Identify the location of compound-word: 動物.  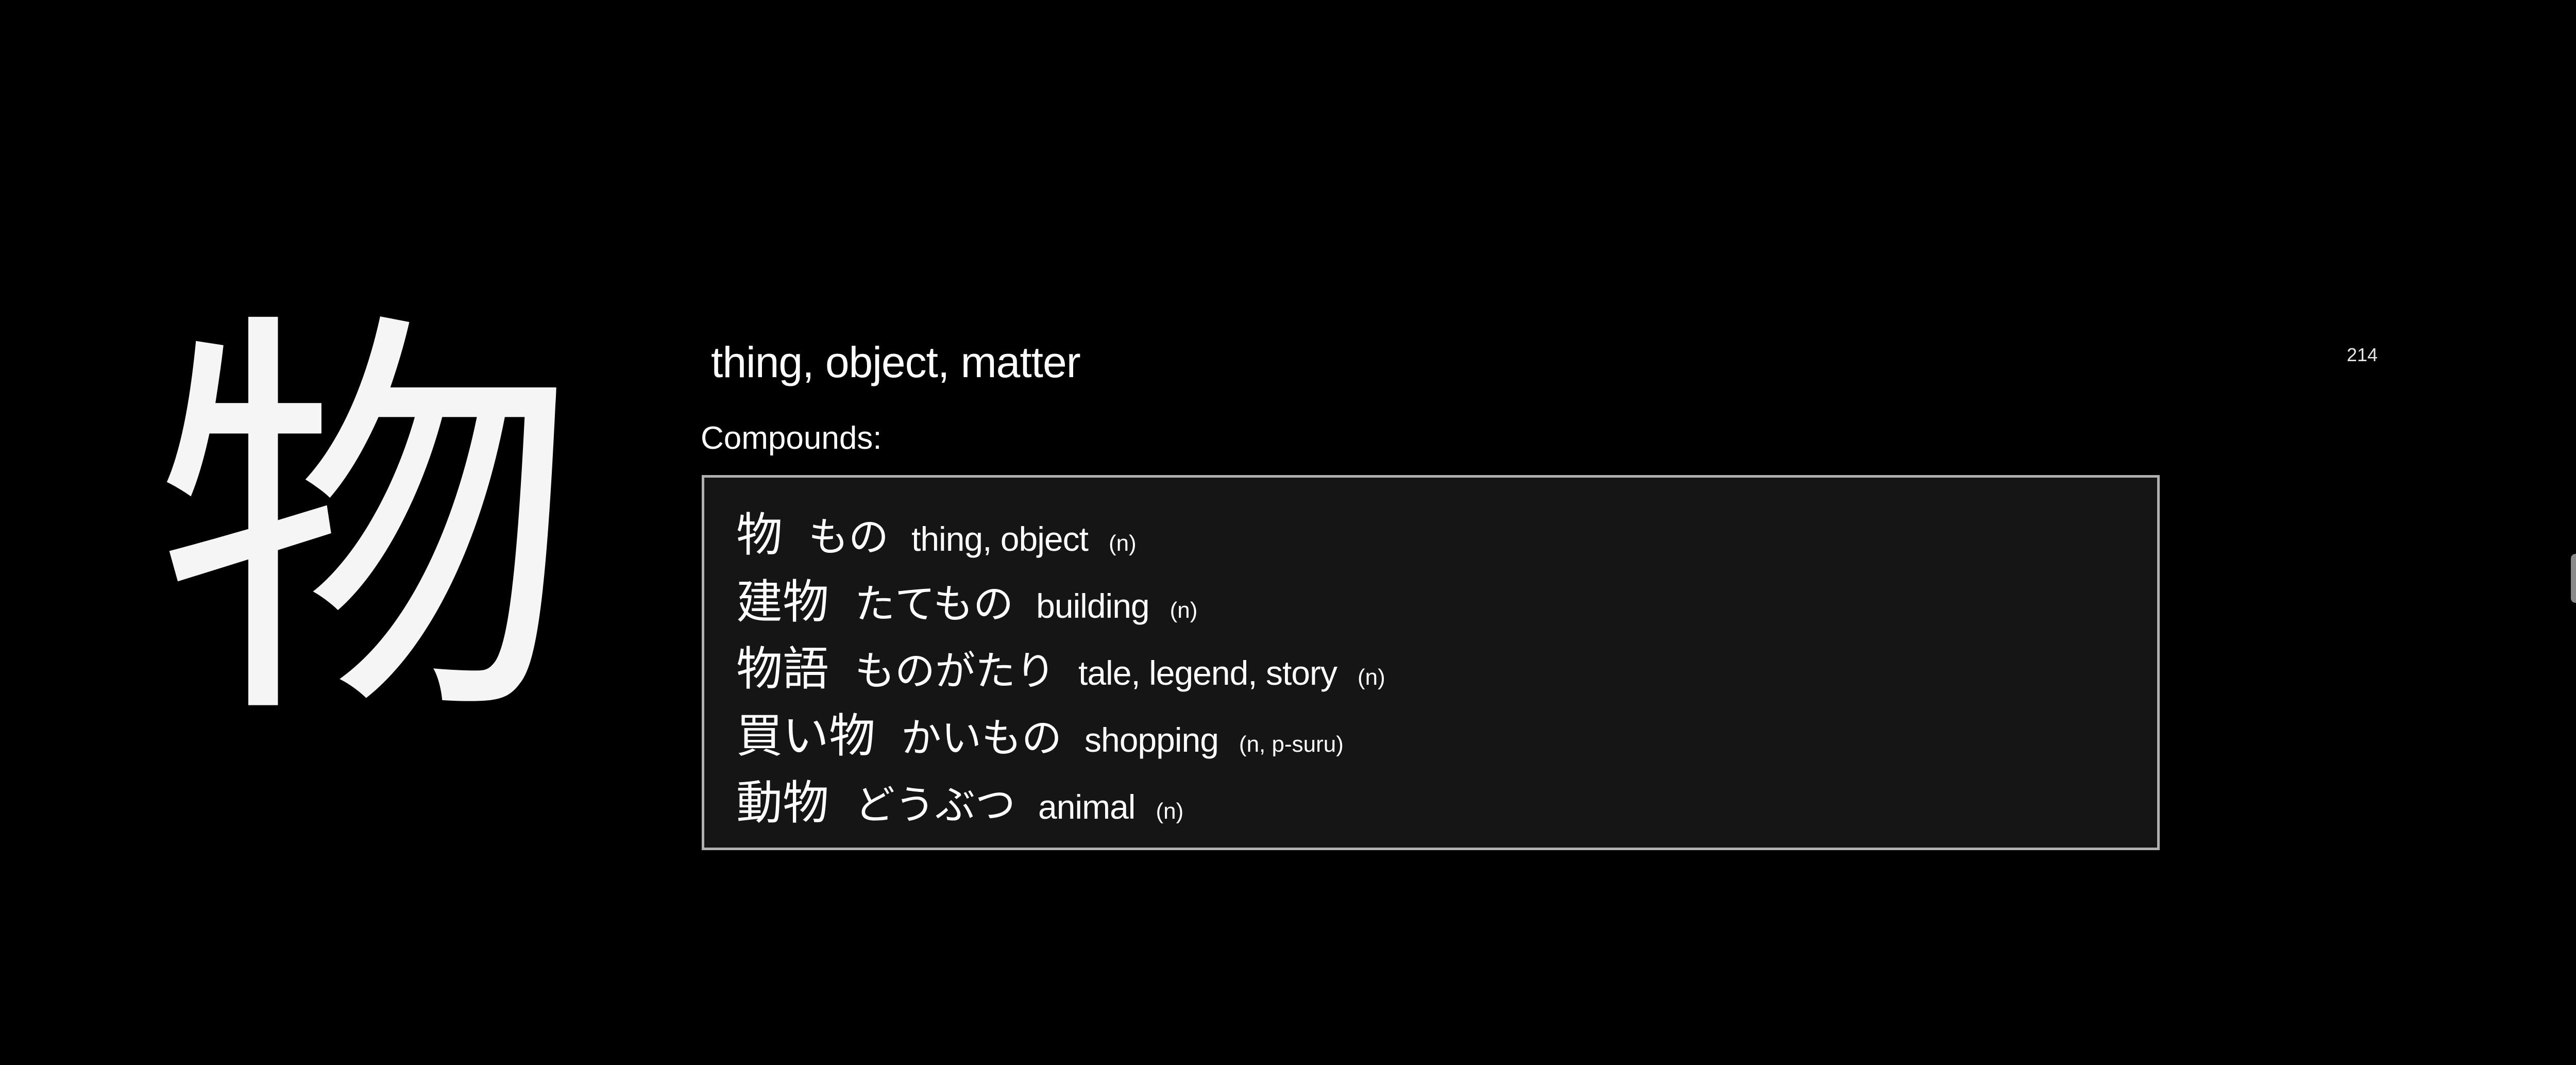
(782, 803).